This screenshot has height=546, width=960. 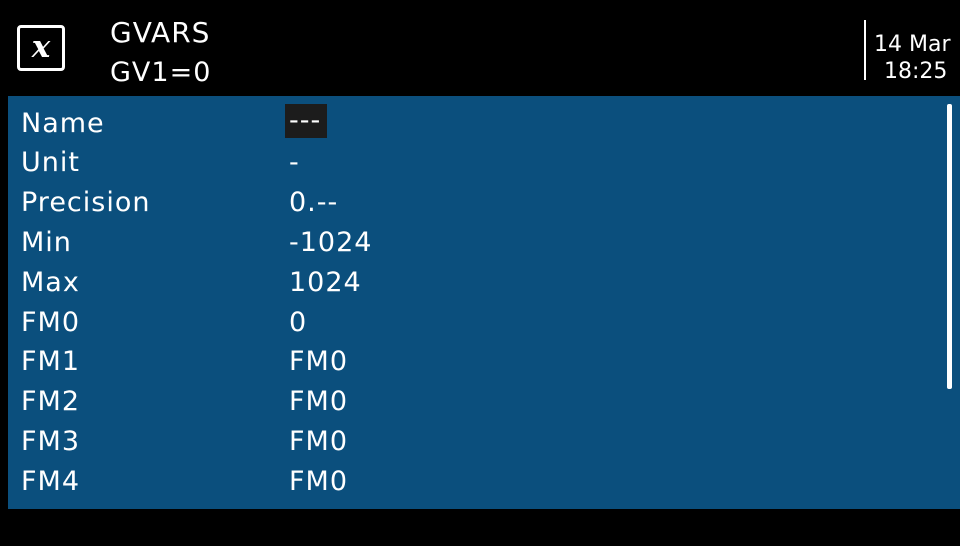 What do you see at coordinates (478, 402) in the screenshot?
I see `row-fm2: FM2 FM0` at bounding box center [478, 402].